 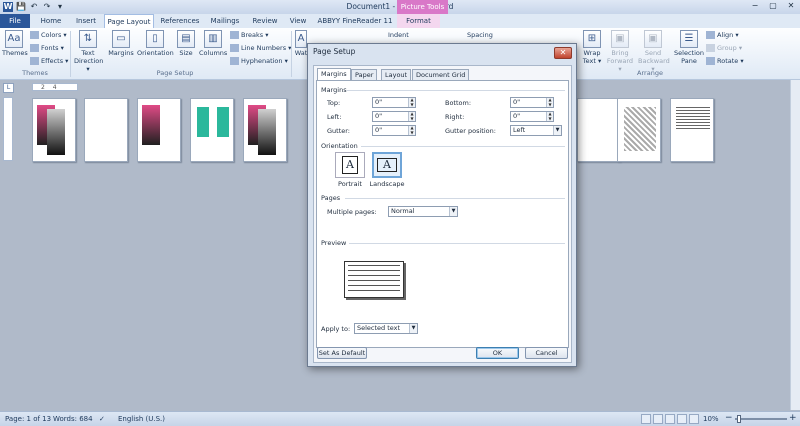 What do you see at coordinates (387, 184) in the screenshot?
I see `landscape-label: Landscape` at bounding box center [387, 184].